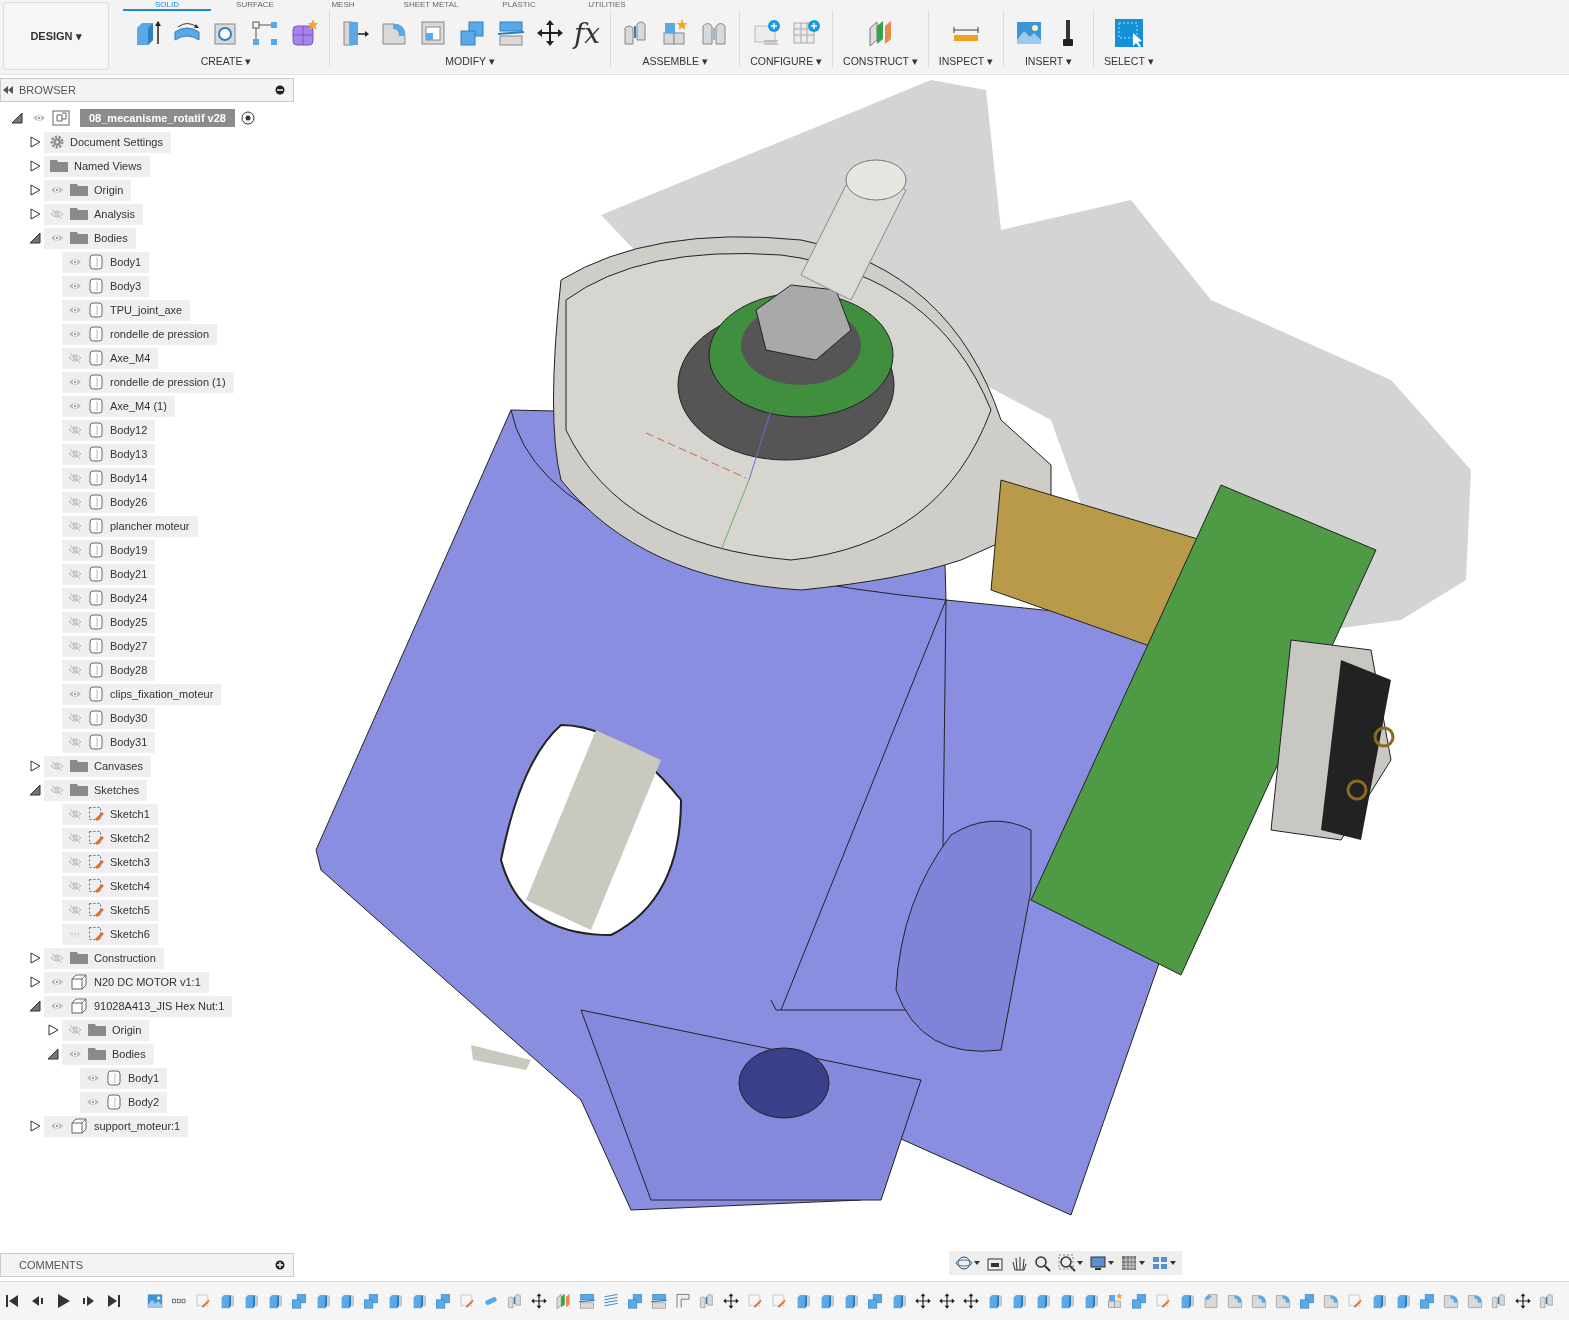 The height and width of the screenshot is (1320, 1569). Describe the element at coordinates (88, 190) in the screenshot. I see `tree-item: Origin` at that location.